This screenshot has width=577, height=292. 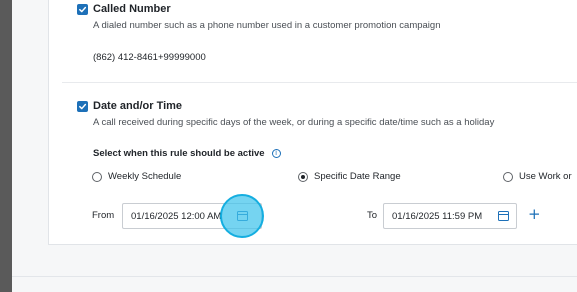 What do you see at coordinates (357, 176) in the screenshot?
I see `radio-specific-date-range-label: Specific Date Range` at bounding box center [357, 176].